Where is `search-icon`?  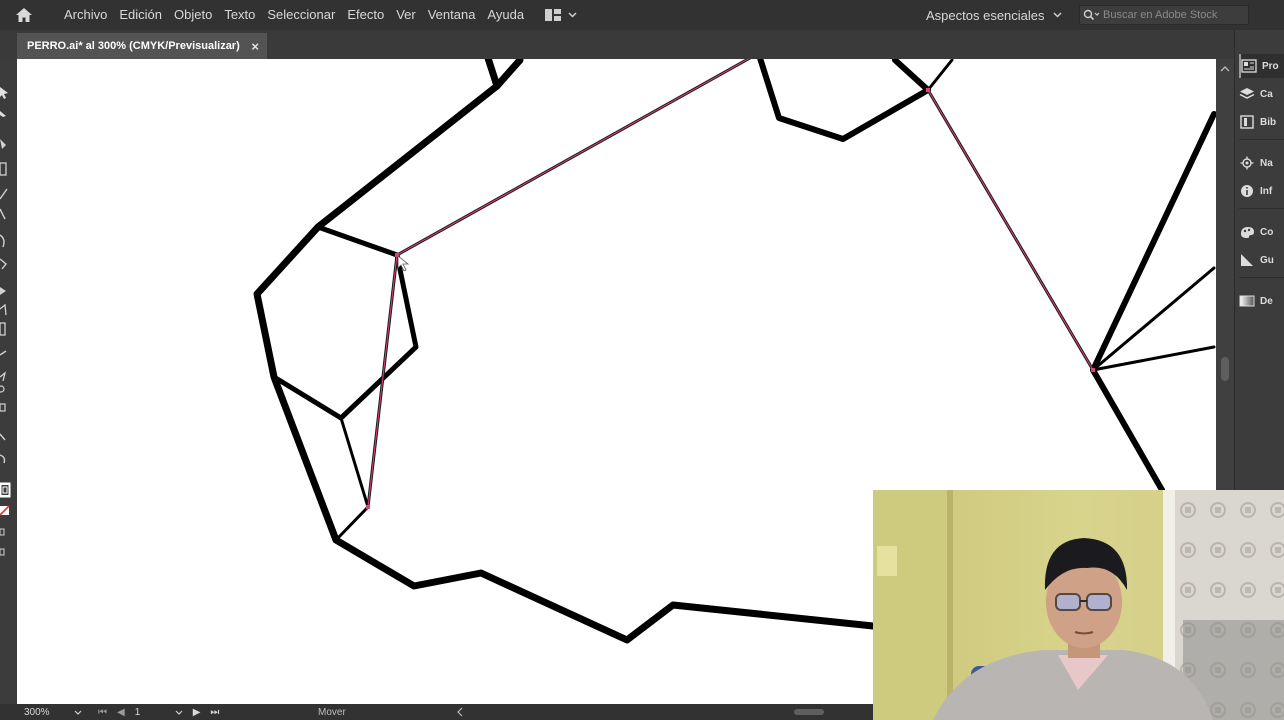
search-icon is located at coordinates (1091, 15).